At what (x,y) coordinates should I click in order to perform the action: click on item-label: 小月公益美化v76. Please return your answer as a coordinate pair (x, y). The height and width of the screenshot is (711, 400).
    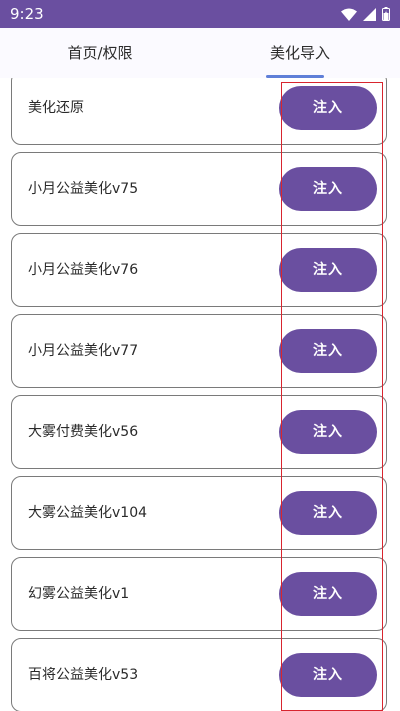
    Looking at the image, I should click on (83, 270).